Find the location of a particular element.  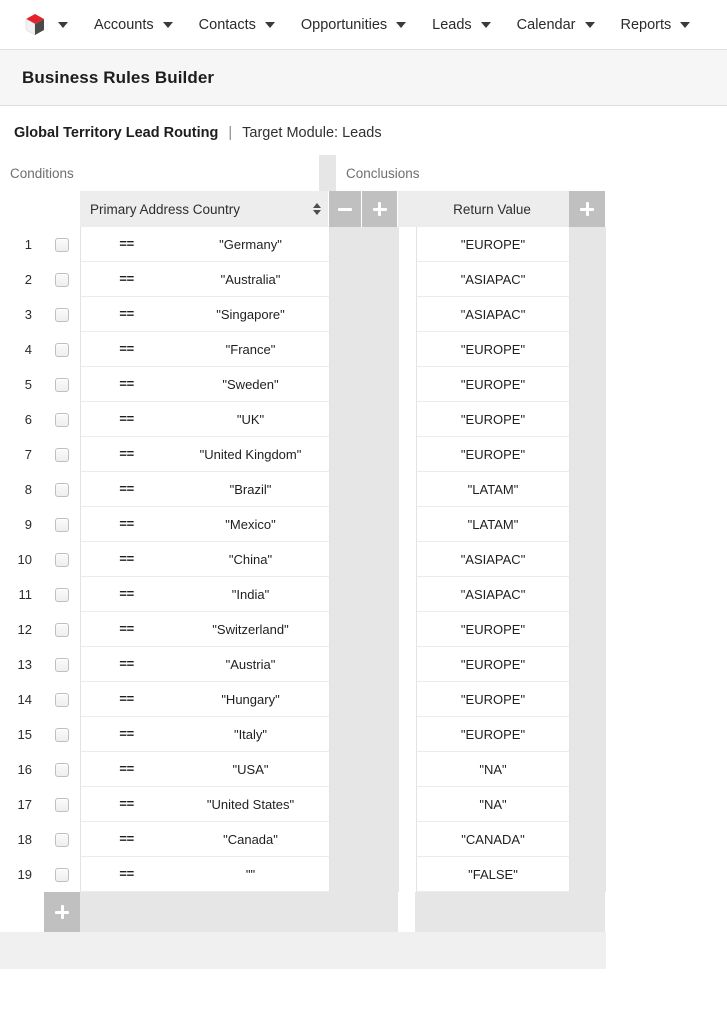

footer-minus-fill is located at coordinates (345, 912).